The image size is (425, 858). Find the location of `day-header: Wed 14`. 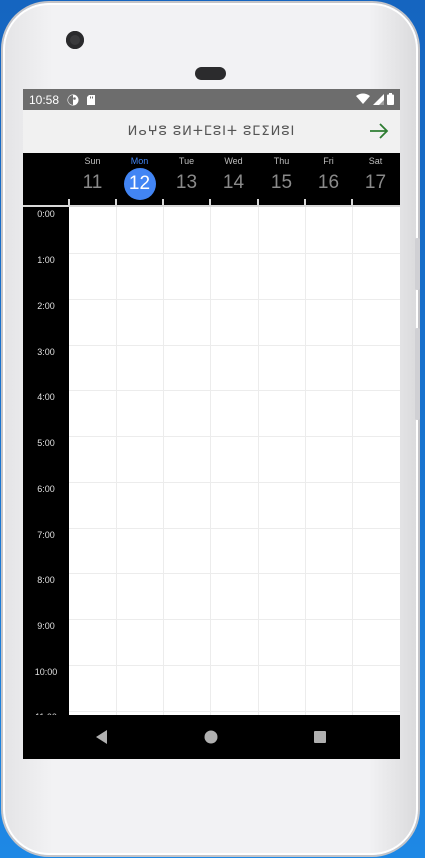

day-header: Wed 14 is located at coordinates (233, 179).